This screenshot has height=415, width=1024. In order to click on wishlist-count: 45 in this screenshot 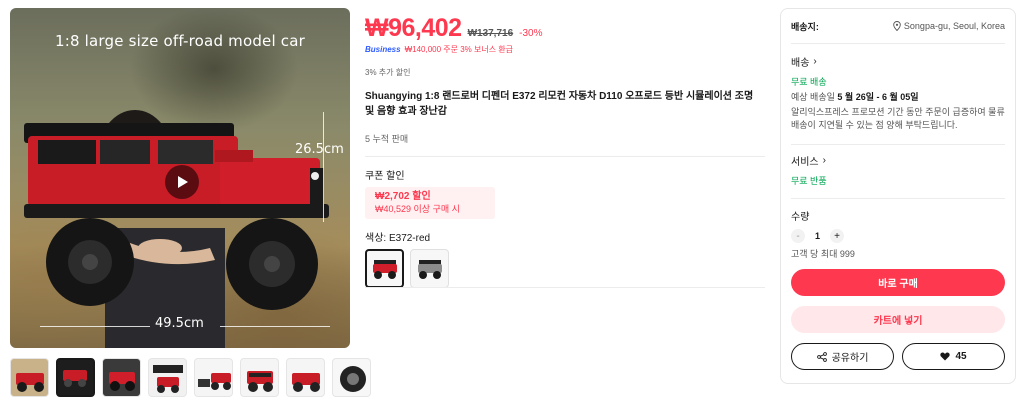, I will do `click(961, 356)`.